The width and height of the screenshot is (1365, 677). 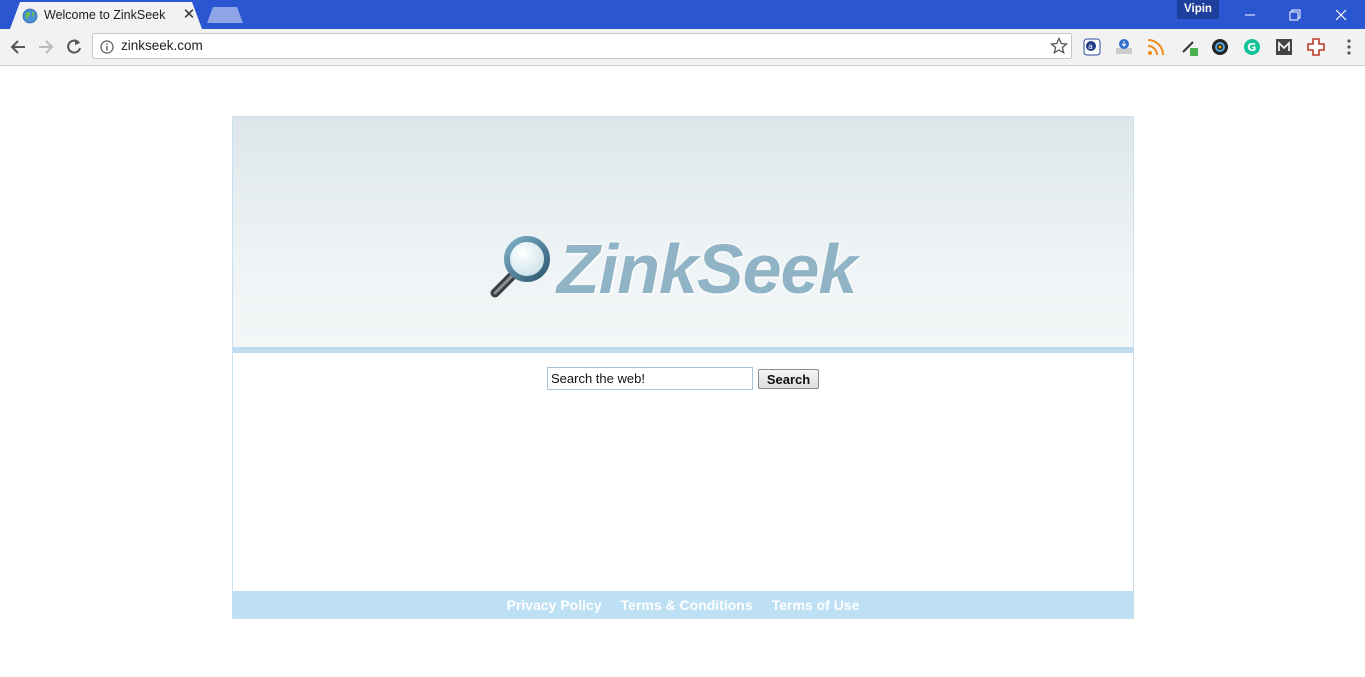 What do you see at coordinates (520, 267) in the screenshot?
I see `magnifier-icon` at bounding box center [520, 267].